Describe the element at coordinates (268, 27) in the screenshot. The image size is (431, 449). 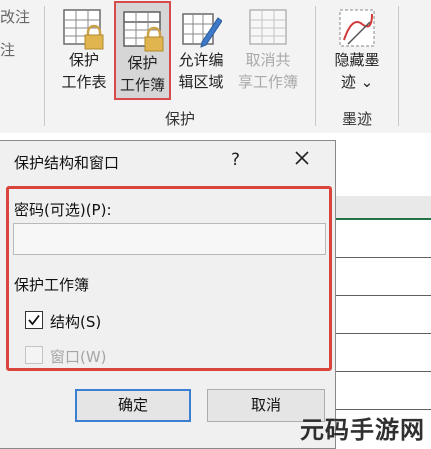
I see `unshare-workbook-icon` at that location.